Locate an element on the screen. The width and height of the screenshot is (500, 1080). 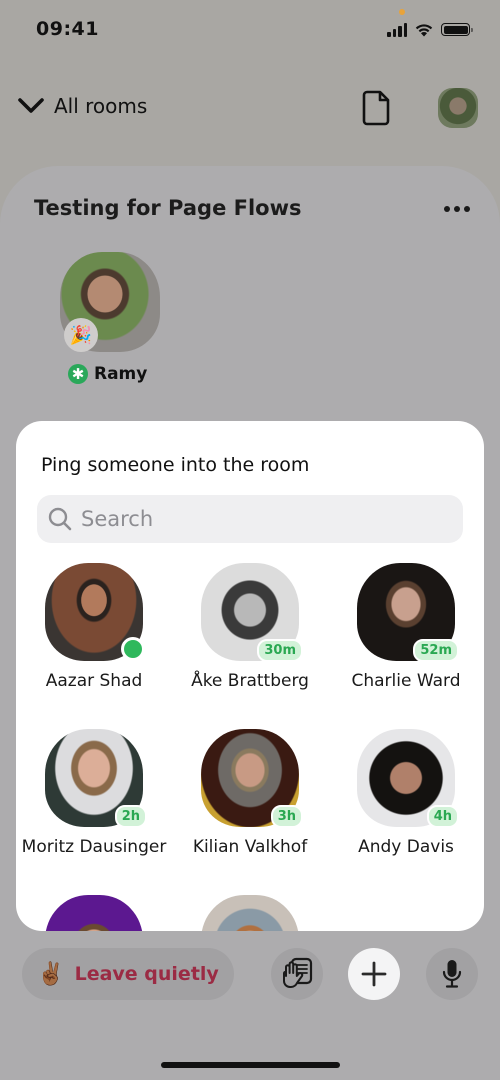
room-title: Testing for Page Flows is located at coordinates (168, 208).